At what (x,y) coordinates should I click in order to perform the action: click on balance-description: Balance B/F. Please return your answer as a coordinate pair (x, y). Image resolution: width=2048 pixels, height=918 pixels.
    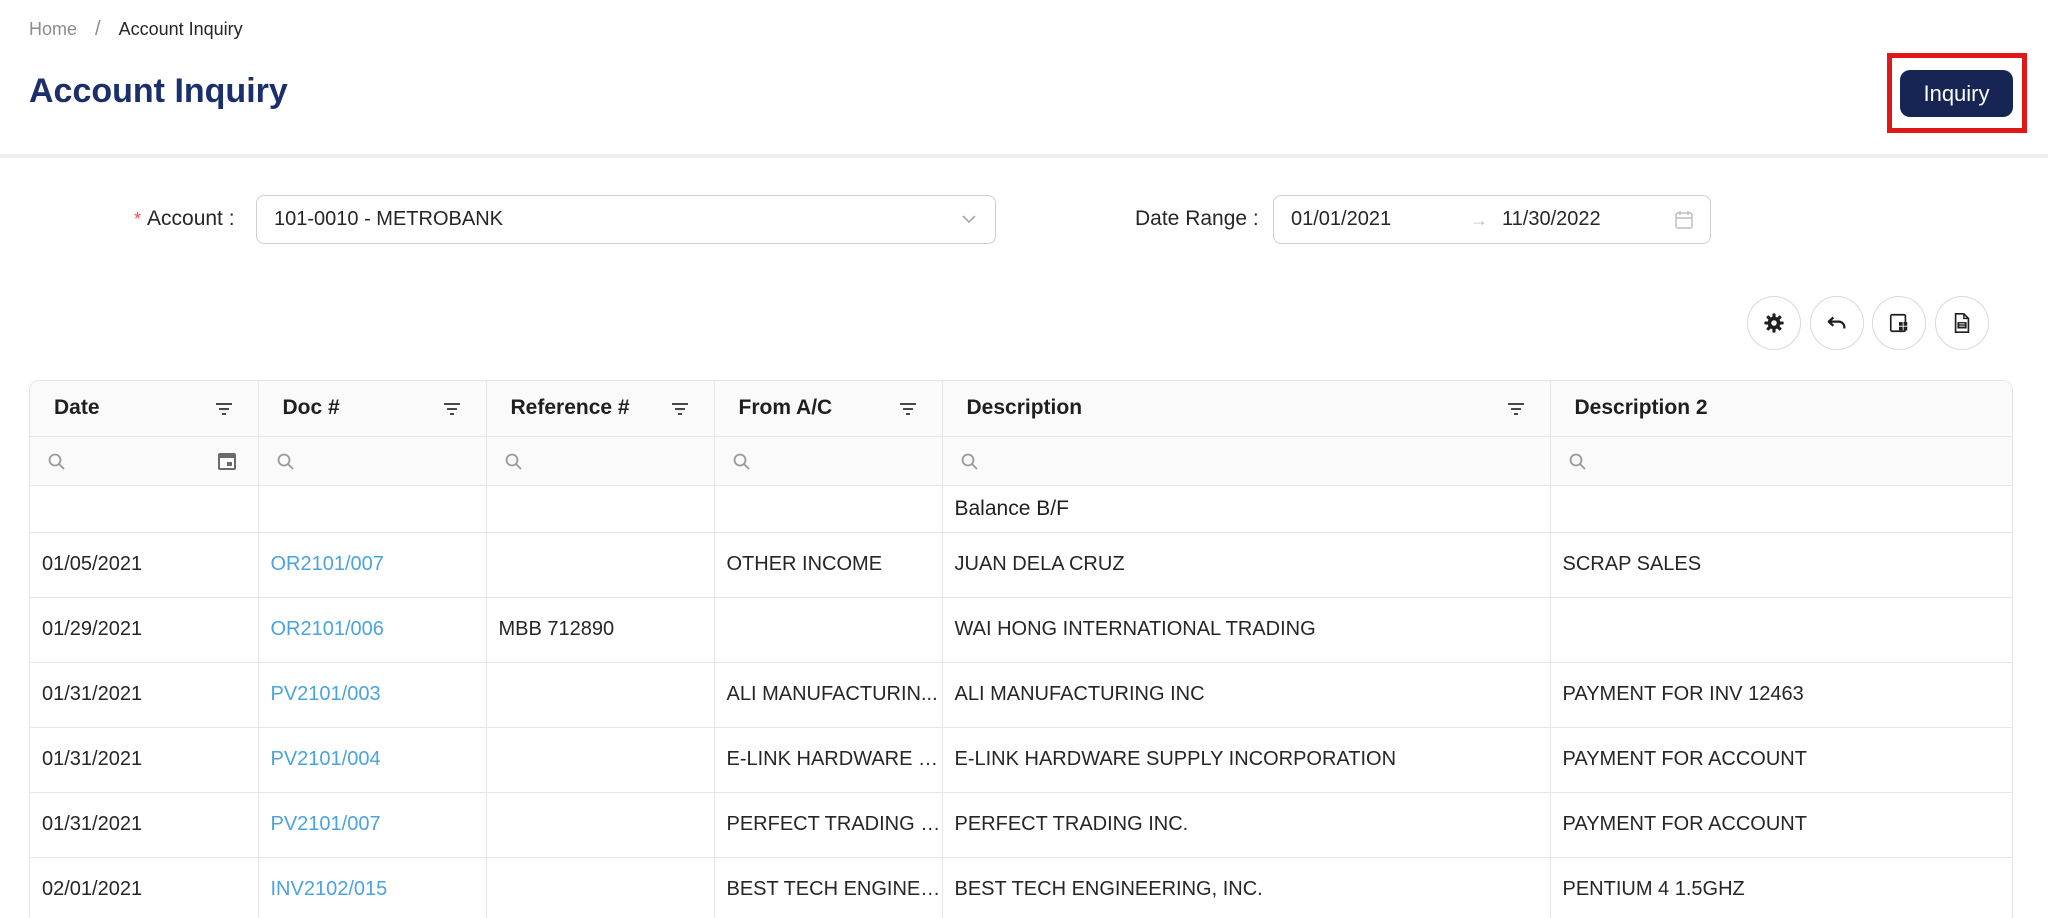
    Looking at the image, I should click on (1246, 509).